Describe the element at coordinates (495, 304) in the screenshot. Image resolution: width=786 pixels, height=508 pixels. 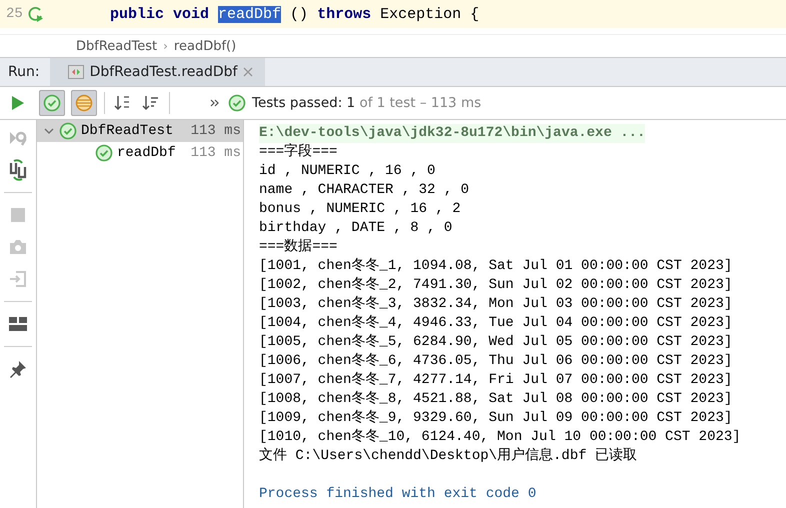
I see `console-line: [1003, chen冬冬_3, 3832.34, Mon Jul 03 00:00:00 CST 2023]` at that location.